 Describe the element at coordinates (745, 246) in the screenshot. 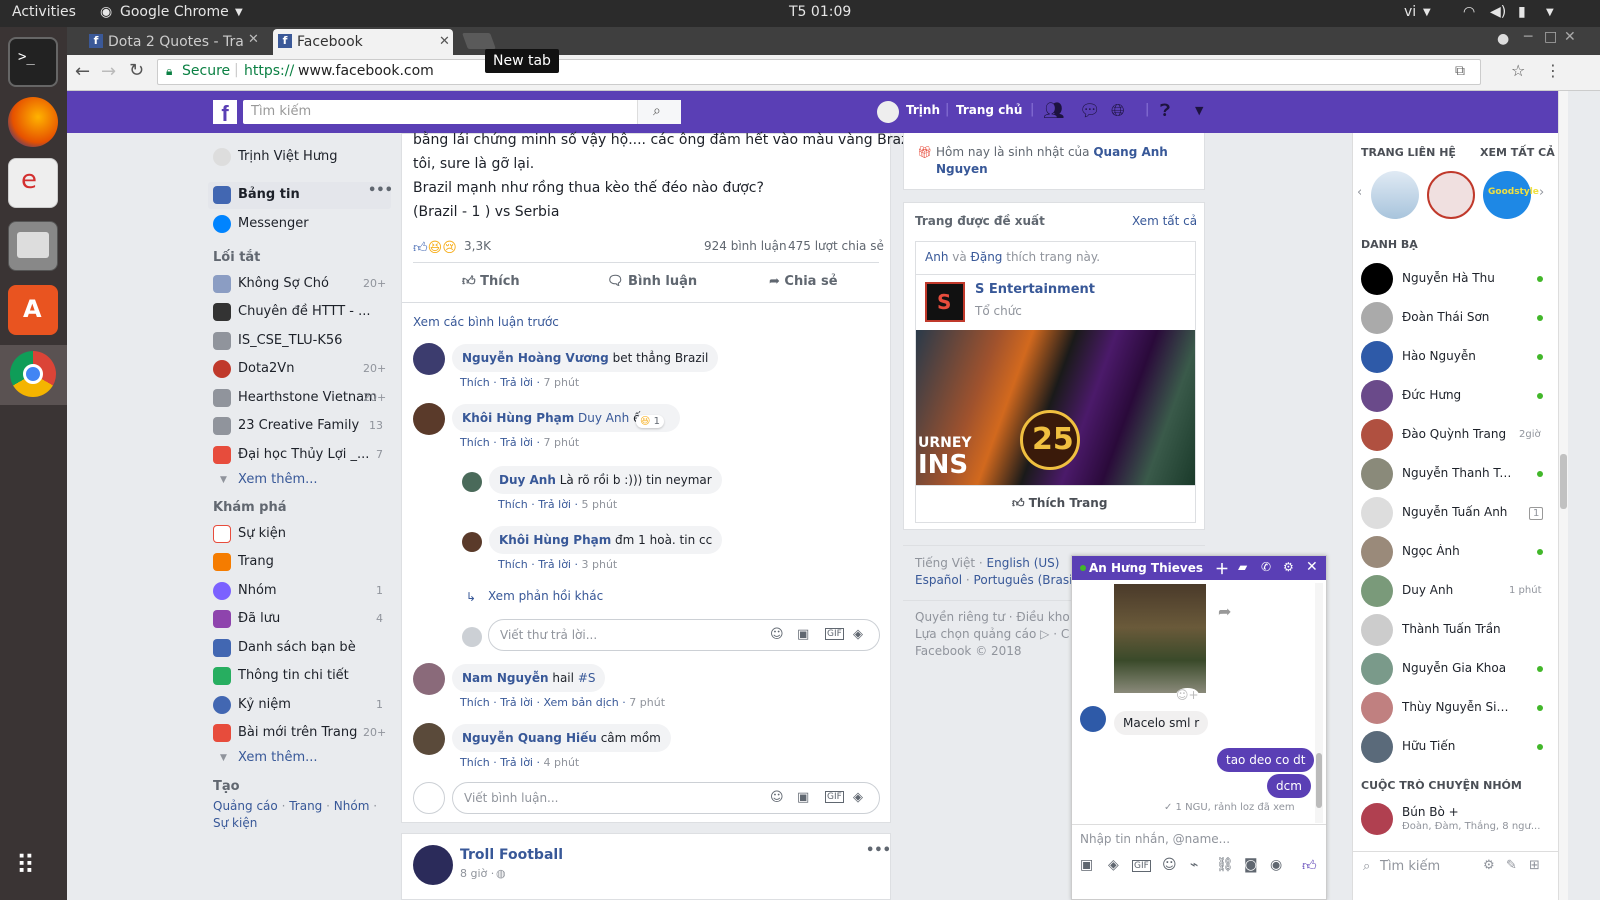

I see `comment-count: 924 bình luận` at that location.